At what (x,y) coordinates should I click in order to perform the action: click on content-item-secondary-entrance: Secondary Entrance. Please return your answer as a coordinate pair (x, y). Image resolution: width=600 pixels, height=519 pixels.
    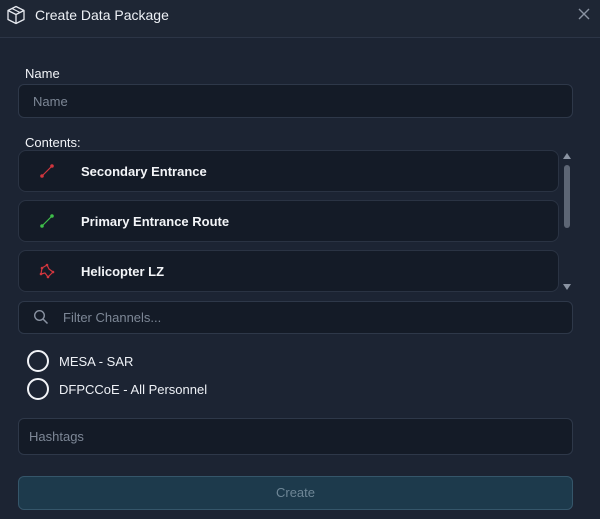
    Looking at the image, I should click on (288, 171).